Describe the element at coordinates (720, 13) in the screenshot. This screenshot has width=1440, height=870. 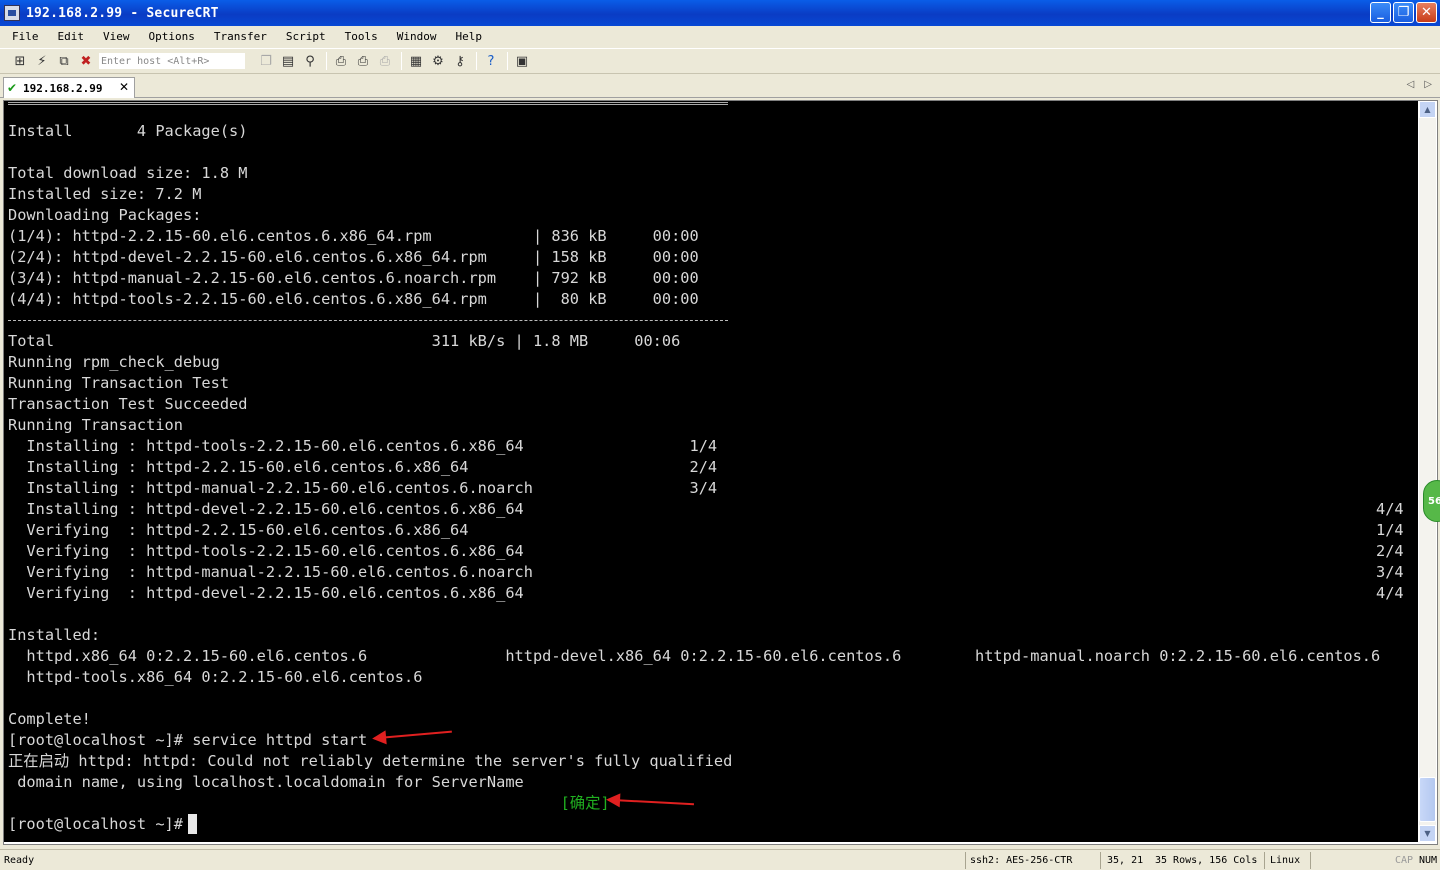
I see `title-bar: 192.168.2.99 - SecureCRT _ ❐ ✕` at that location.